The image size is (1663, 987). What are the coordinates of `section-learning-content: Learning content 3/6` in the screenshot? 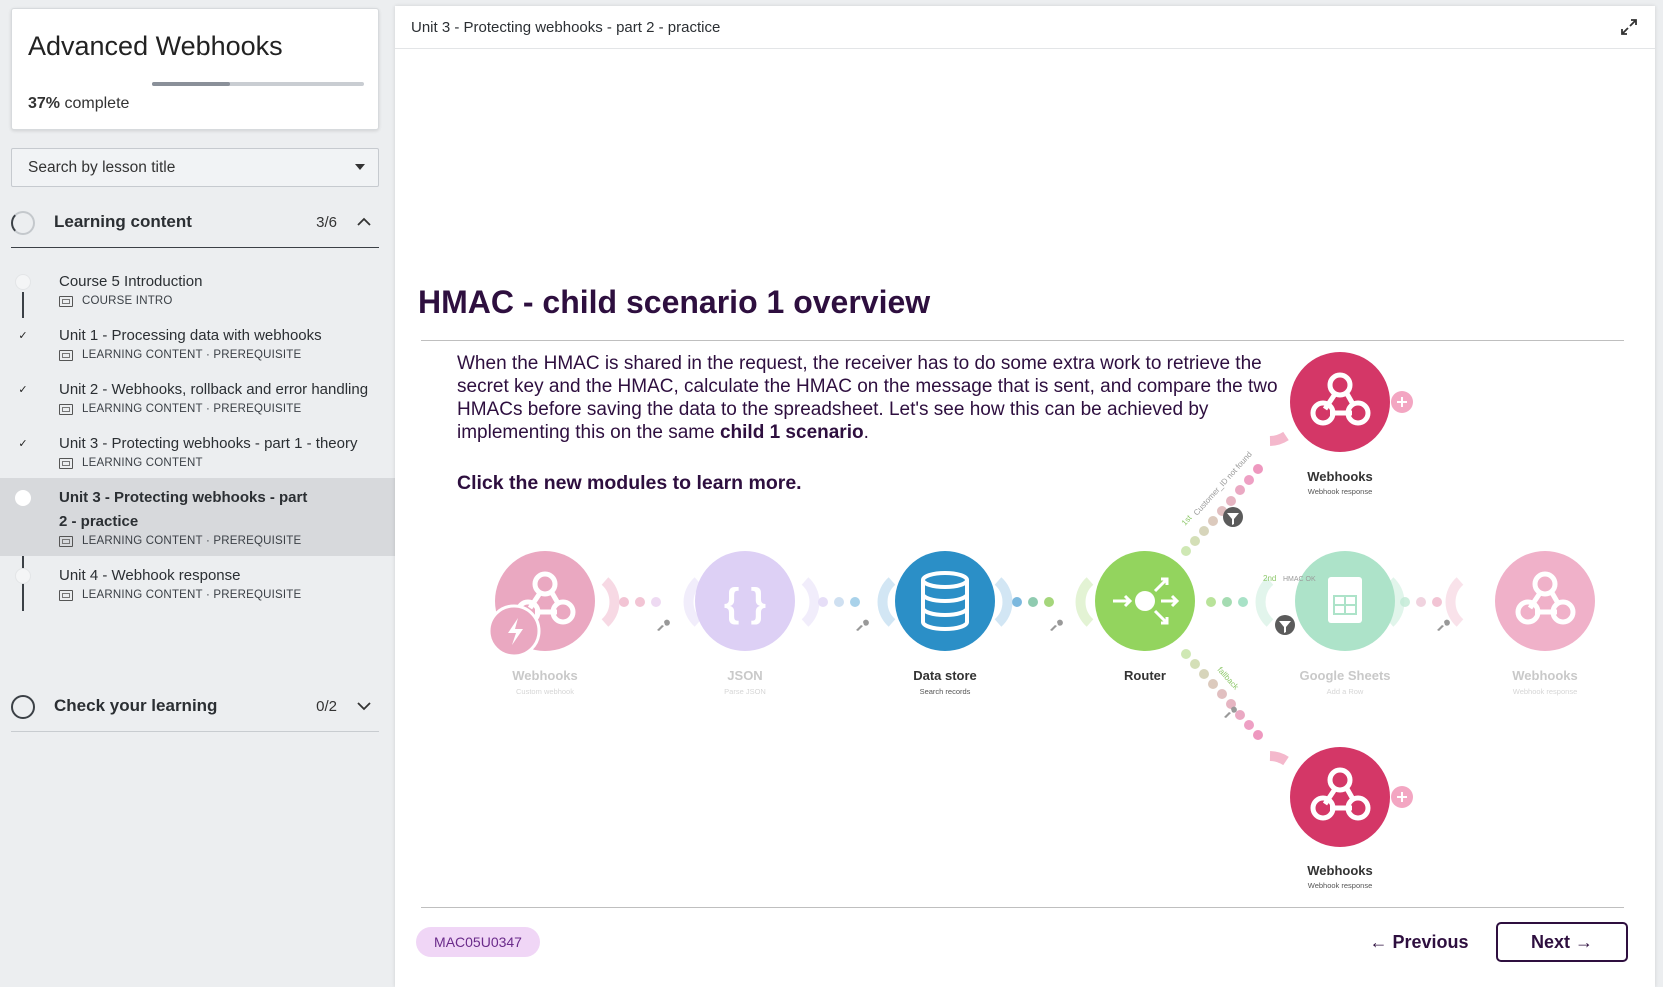 It's located at (195, 223).